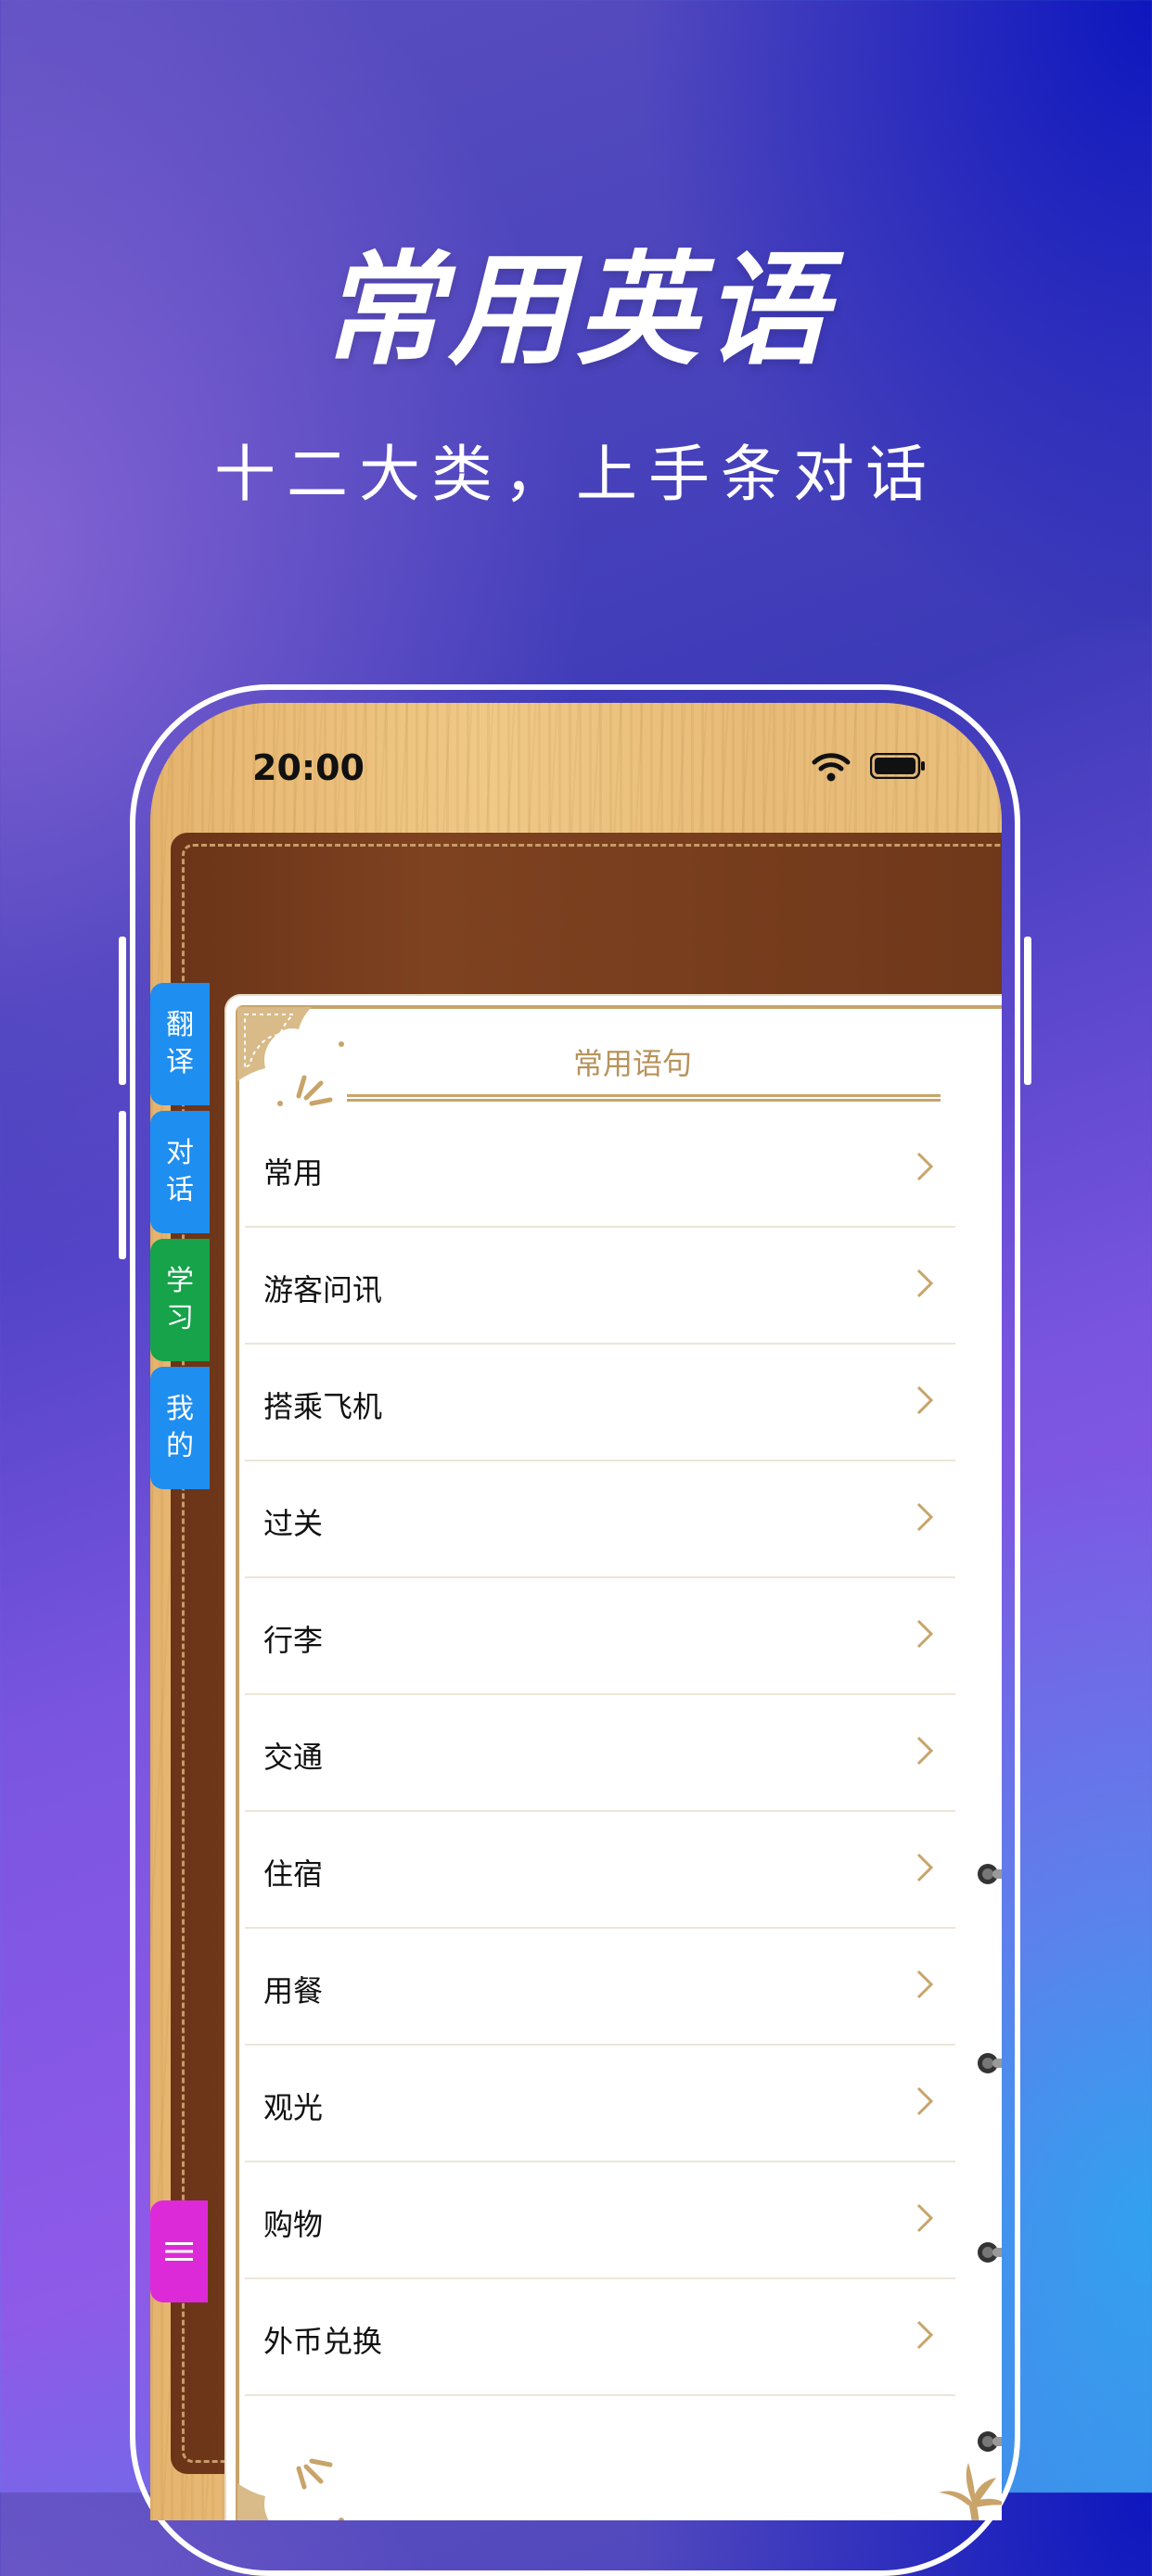  What do you see at coordinates (600, 1637) in the screenshot?
I see `list-item: 行李` at bounding box center [600, 1637].